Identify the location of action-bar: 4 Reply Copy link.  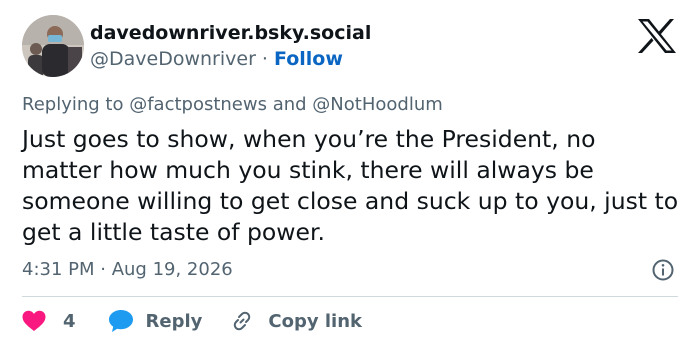
(192, 321).